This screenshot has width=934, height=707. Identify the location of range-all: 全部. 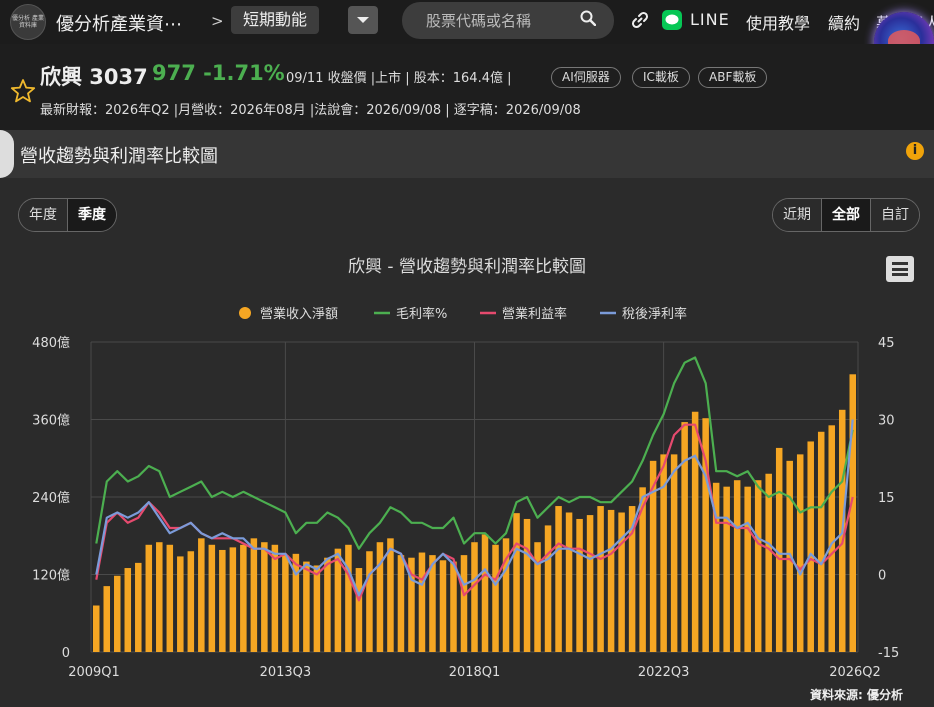
(845, 215).